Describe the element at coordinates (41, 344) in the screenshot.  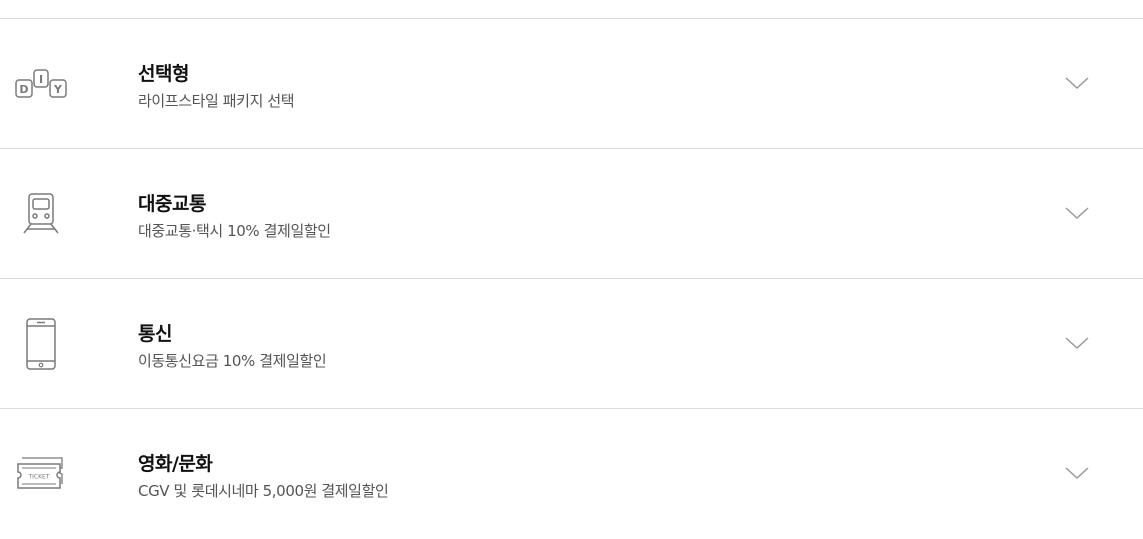
I see `smartphone-icon` at that location.